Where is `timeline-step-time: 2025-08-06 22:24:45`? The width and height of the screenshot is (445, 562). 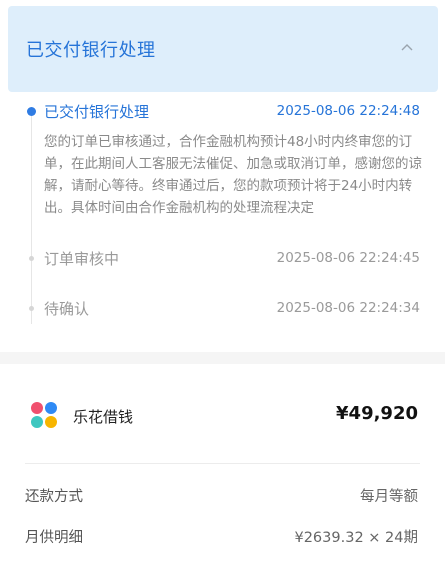 timeline-step-time: 2025-08-06 22:24:45 is located at coordinates (348, 258).